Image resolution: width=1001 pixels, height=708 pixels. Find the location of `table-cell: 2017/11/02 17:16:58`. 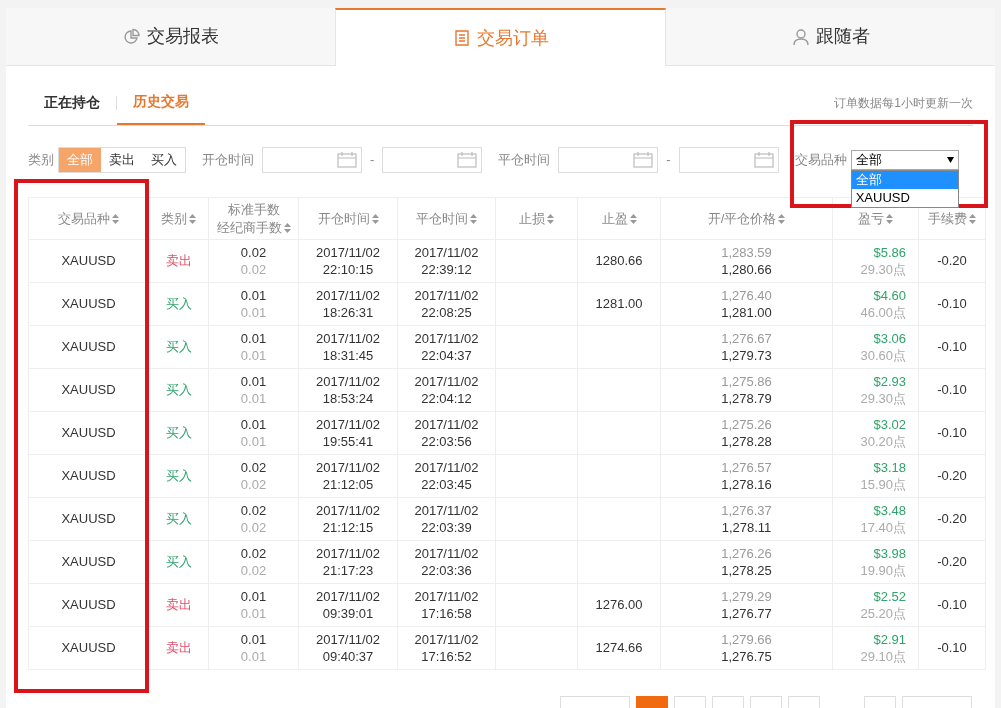

table-cell: 2017/11/02 17:16:58 is located at coordinates (446, 605).